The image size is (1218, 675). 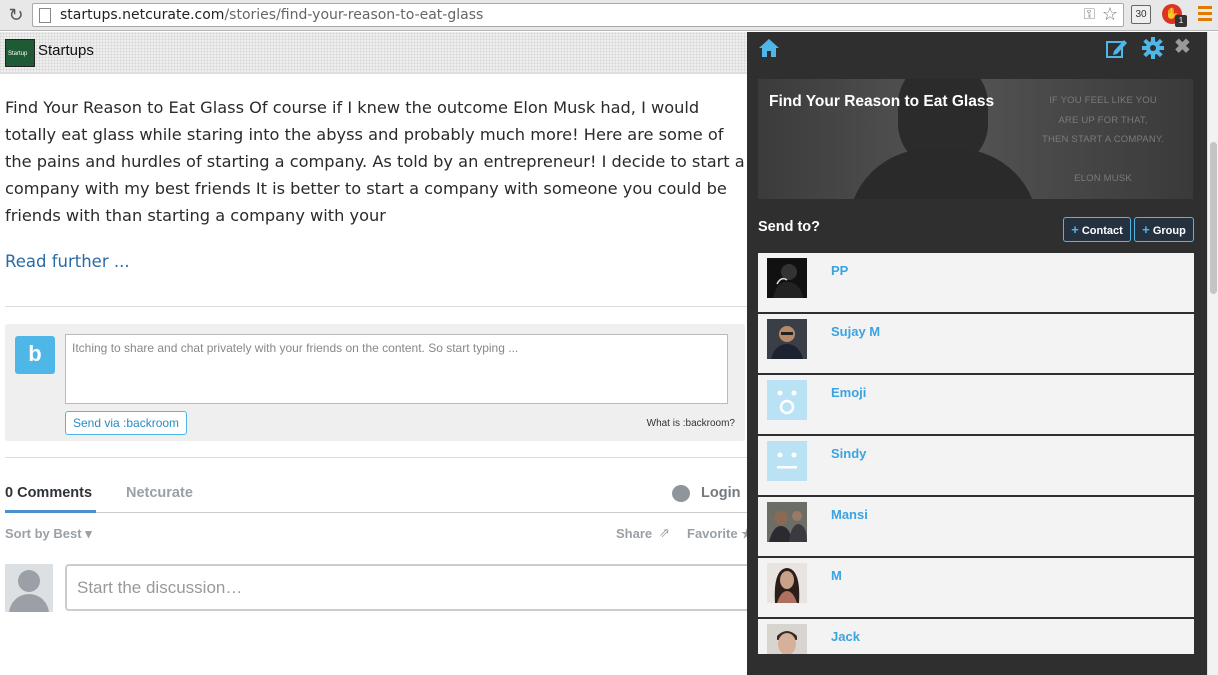 What do you see at coordinates (882, 101) in the screenshot?
I see `story-title: Find Your Reason to Eat Glass` at bounding box center [882, 101].